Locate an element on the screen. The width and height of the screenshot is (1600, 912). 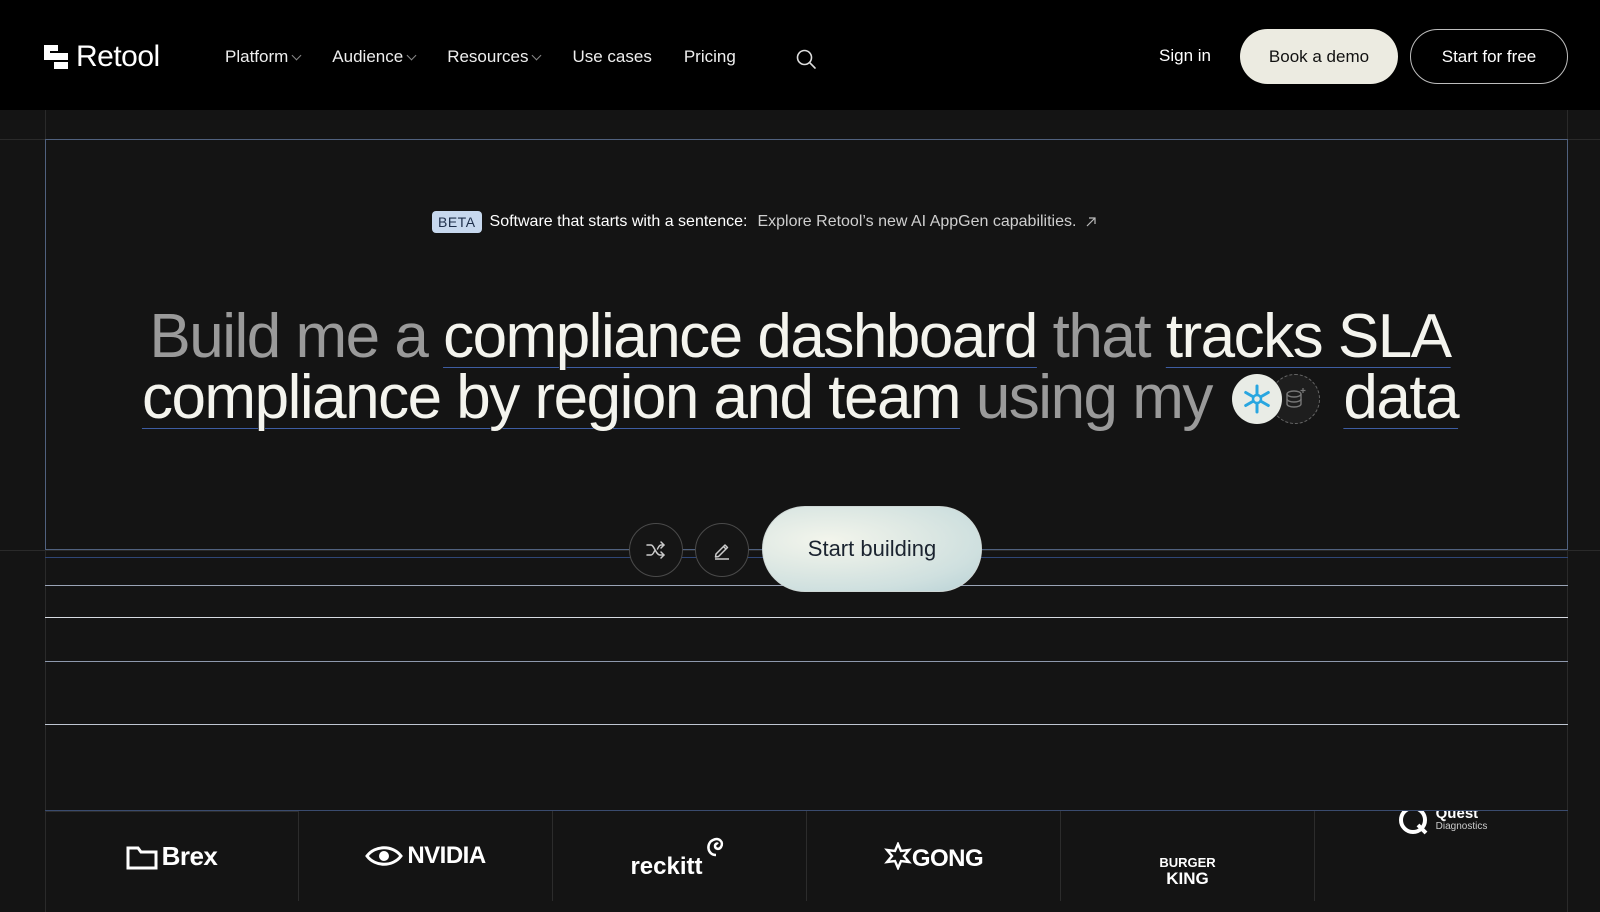
logo-gong: GONG is located at coordinates (934, 856).